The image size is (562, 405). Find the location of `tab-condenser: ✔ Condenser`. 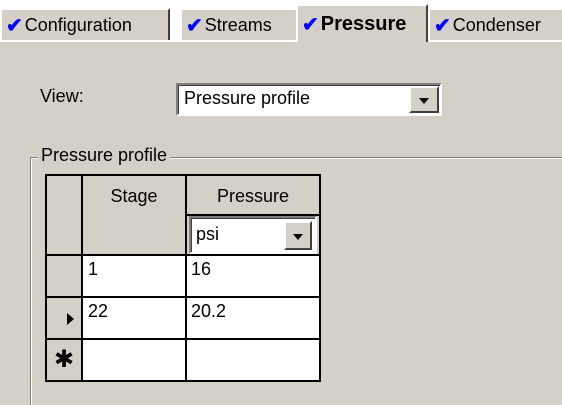

tab-condenser: ✔ Condenser is located at coordinates (495, 24).